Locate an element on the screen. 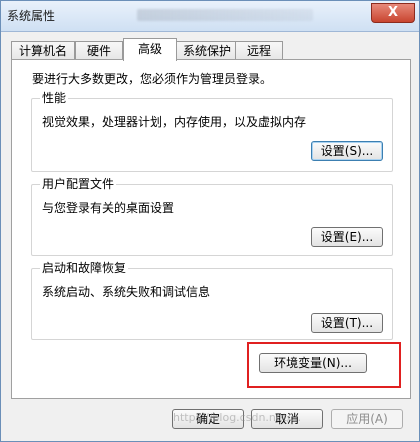 This screenshot has height=442, width=420. admin-note: 要进行大多数更改，您必须作为管理员登录。 is located at coordinates (152, 79).